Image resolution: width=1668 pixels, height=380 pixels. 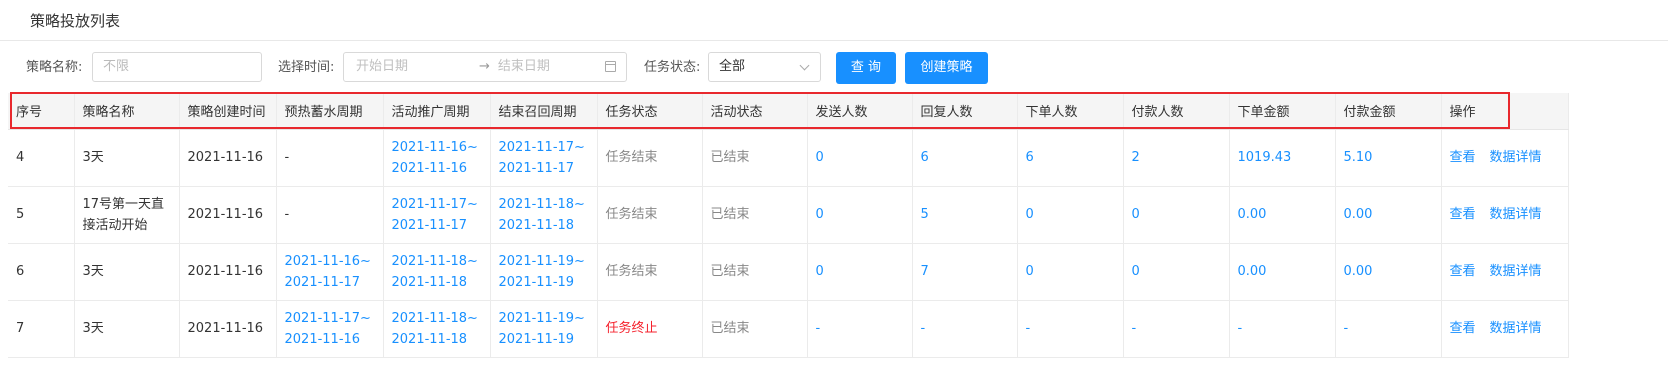 What do you see at coordinates (1070, 158) in the screenshot?
I see `cell-orders: 6` at bounding box center [1070, 158].